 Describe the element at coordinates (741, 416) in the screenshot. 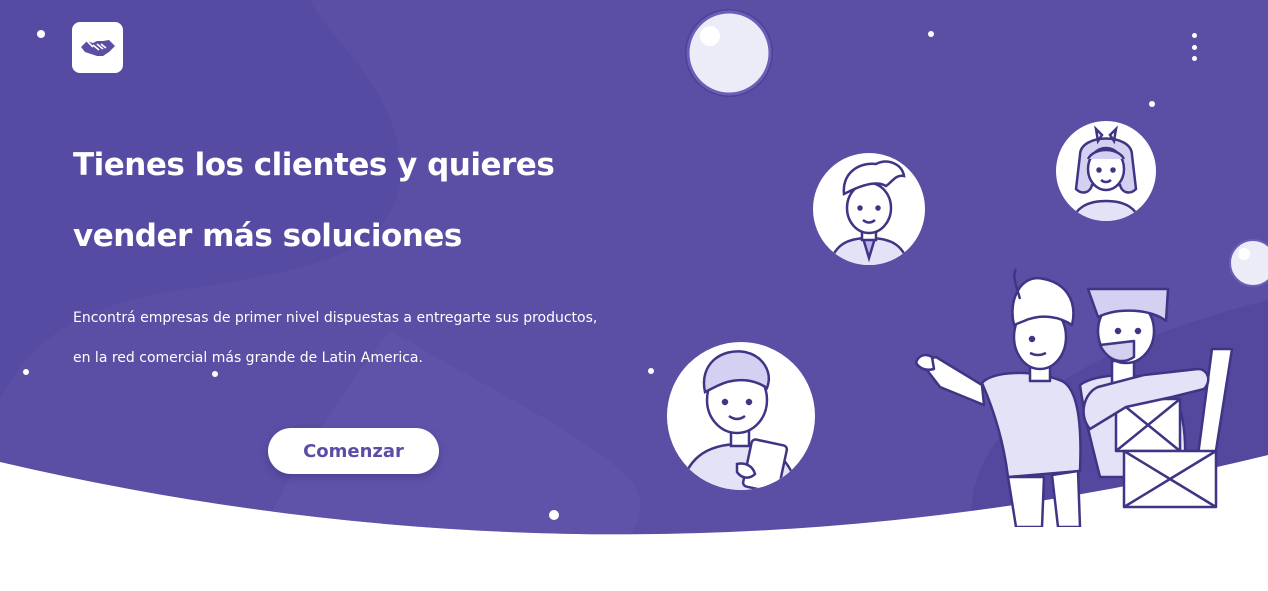

I see `boy-with-tablet-avatar` at that location.